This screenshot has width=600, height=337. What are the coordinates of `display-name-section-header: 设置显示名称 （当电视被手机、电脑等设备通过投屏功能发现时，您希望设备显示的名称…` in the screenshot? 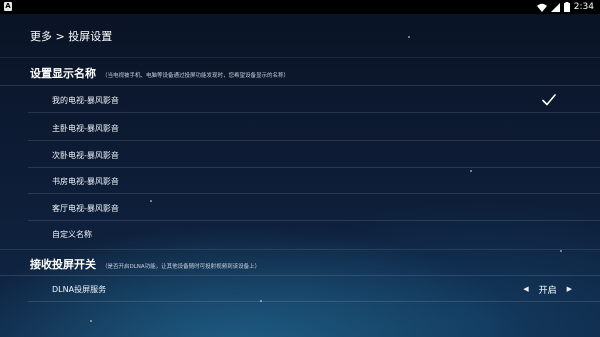 It's located at (159, 73).